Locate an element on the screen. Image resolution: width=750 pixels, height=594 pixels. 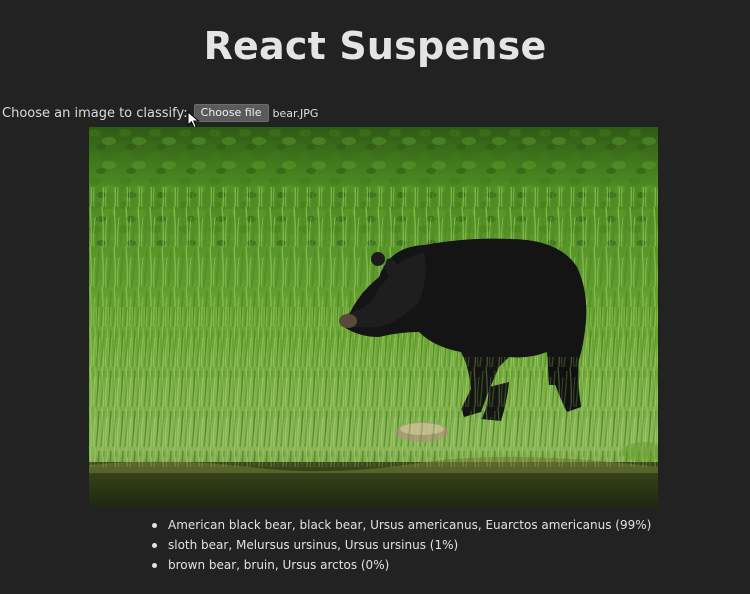
file-picker-label: Choose an image to classify: is located at coordinates (95, 113).